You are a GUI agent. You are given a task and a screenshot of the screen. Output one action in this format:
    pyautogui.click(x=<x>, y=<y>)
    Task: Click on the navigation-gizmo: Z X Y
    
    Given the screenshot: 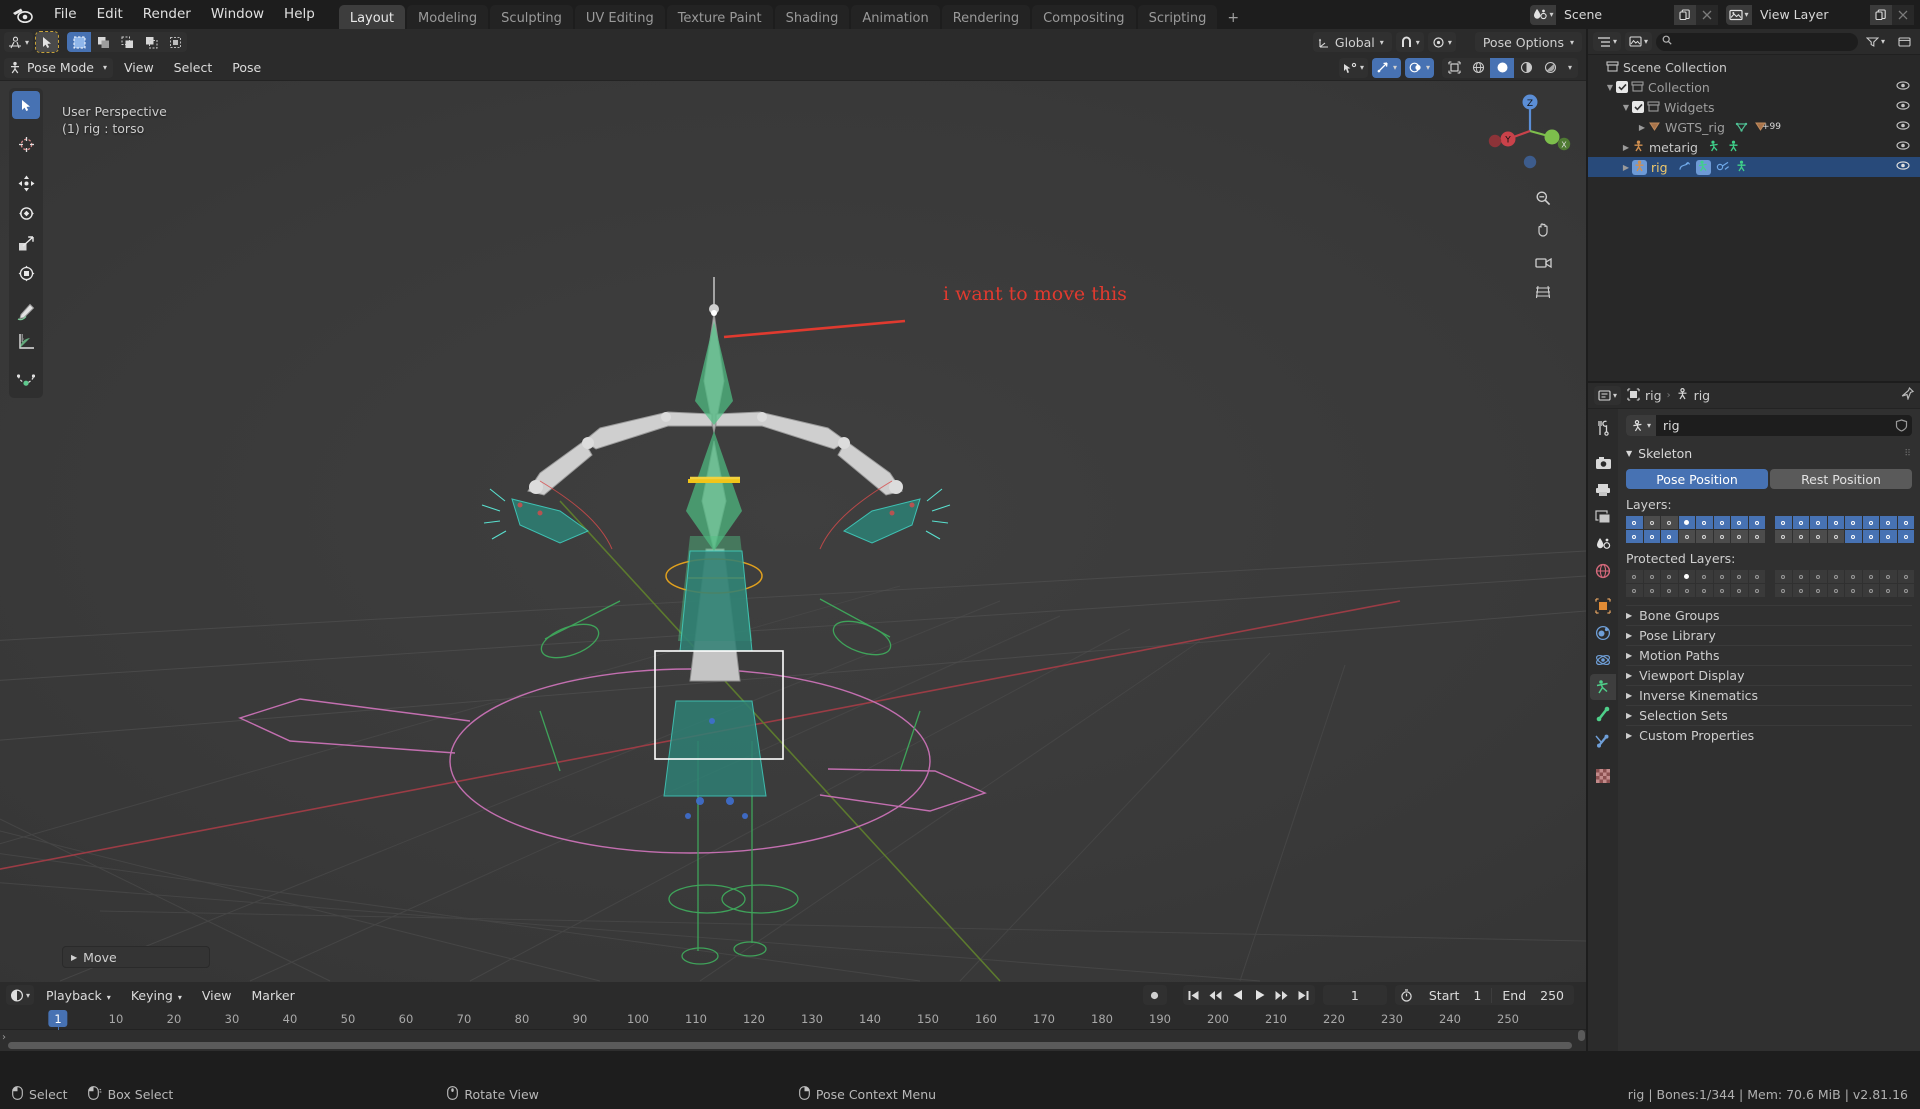 What is the action you would take?
    pyautogui.click(x=1530, y=131)
    